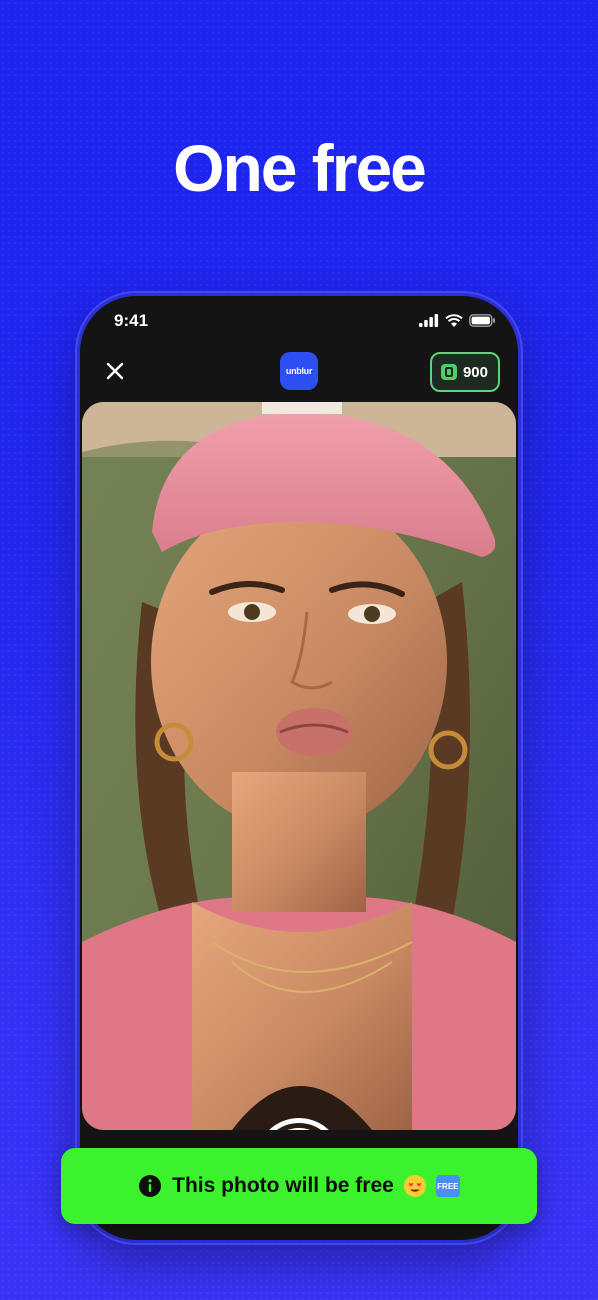  Describe the element at coordinates (414, 1186) in the screenshot. I see `heart-eyes-emoji` at that location.